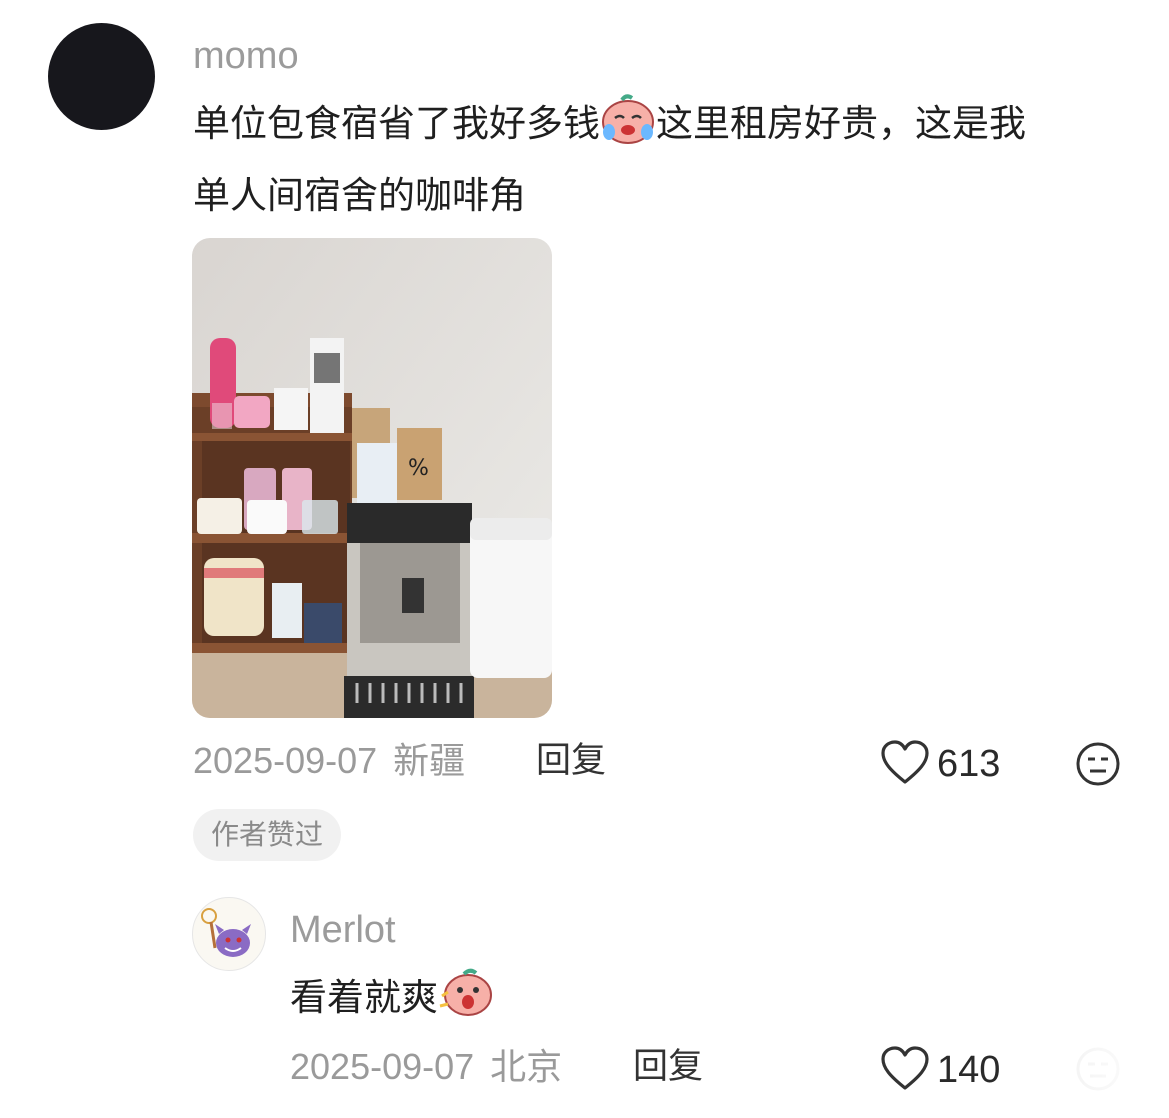  I want to click on comment-text: 看着就爽, so click(392, 1002).